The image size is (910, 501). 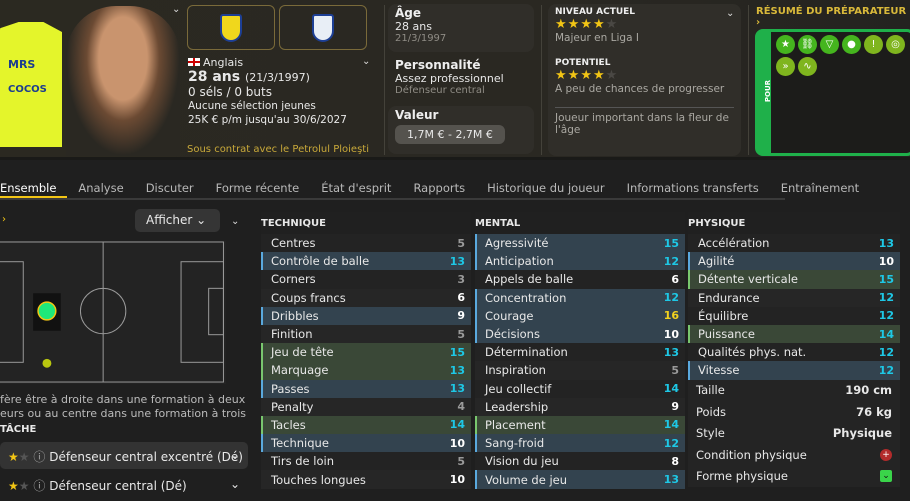 What do you see at coordinates (785, 66) in the screenshot?
I see `arrows-icon: »` at bounding box center [785, 66].